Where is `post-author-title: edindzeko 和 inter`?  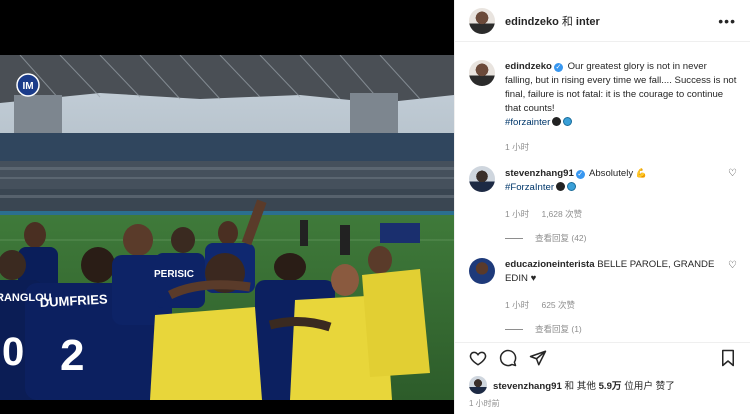
post-author-title: edindzeko 和 inter is located at coordinates (552, 21).